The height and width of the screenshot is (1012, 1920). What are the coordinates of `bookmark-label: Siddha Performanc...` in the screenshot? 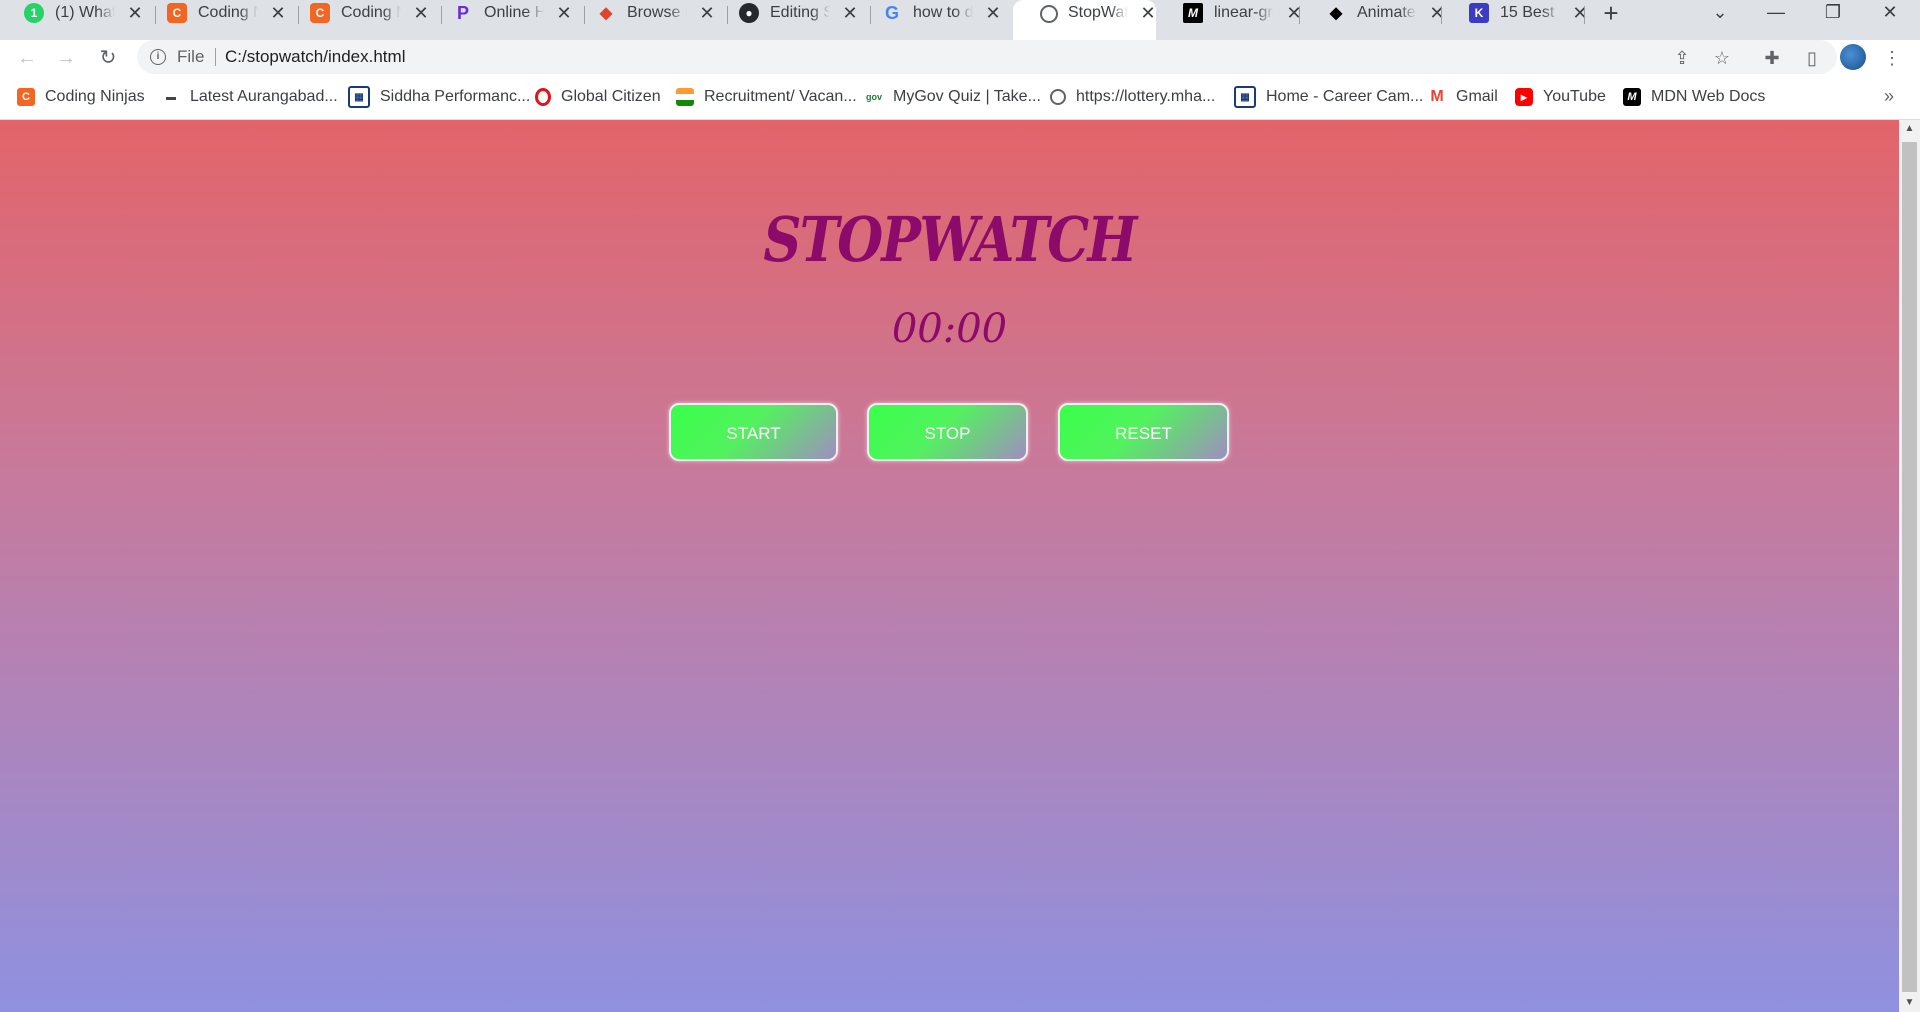 It's located at (455, 96).